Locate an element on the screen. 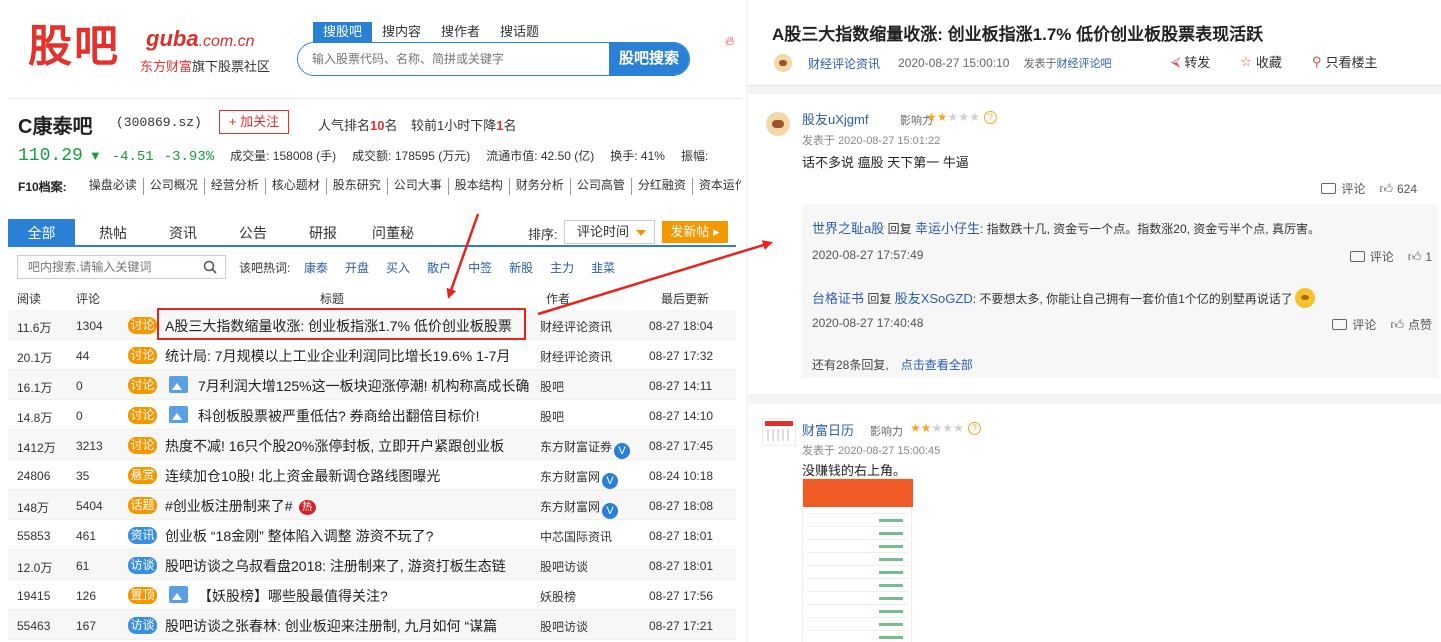 The height and width of the screenshot is (642, 1441). post-title: 科创板股票被严重低估? 券商给出翻倍目标价! is located at coordinates (378, 416).